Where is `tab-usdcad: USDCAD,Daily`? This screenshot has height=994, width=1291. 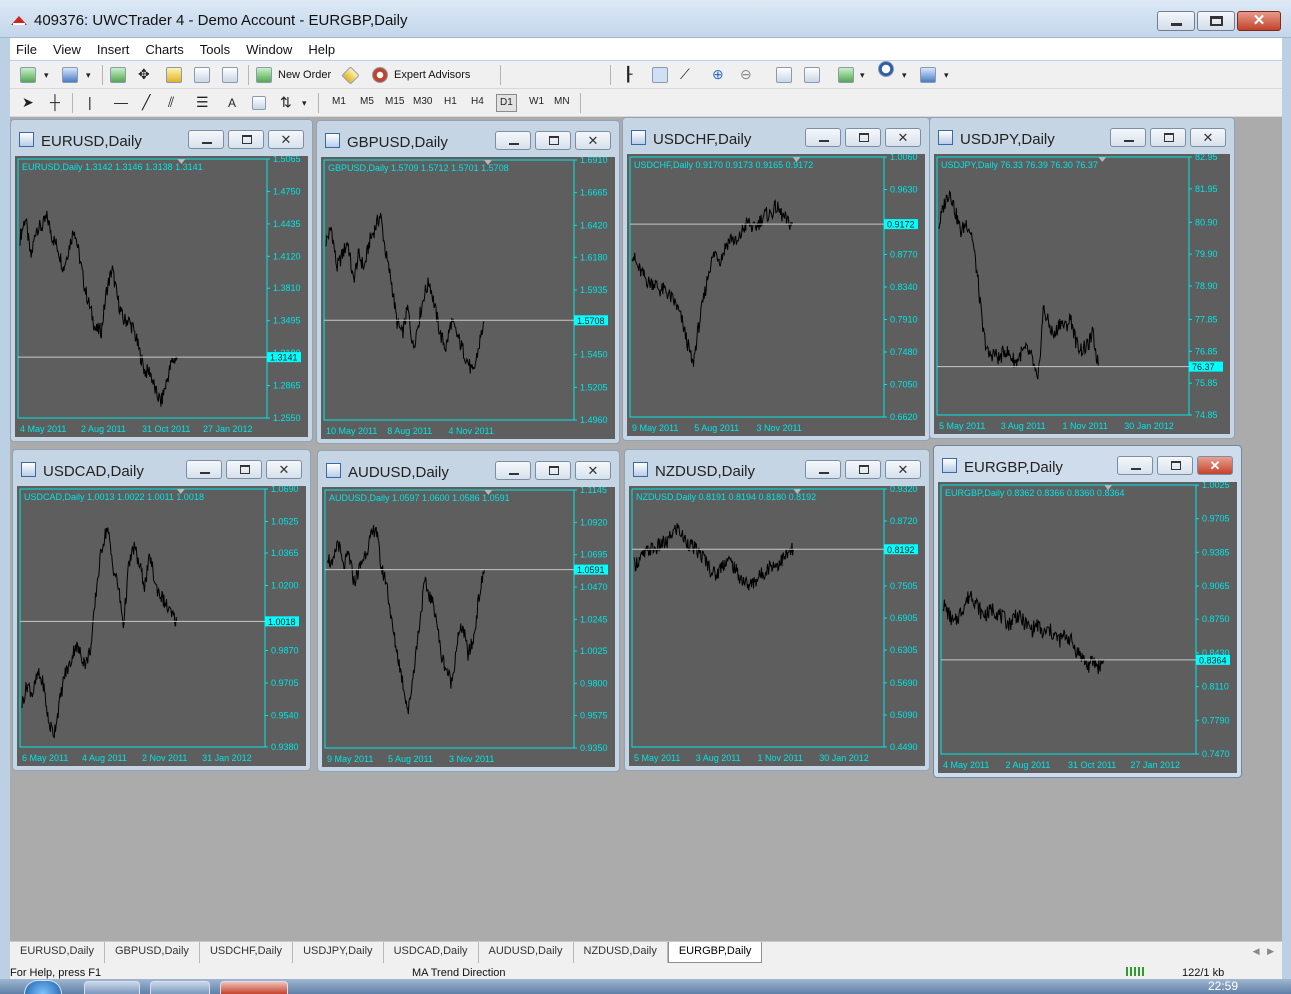
tab-usdcad: USDCAD,Daily is located at coordinates (431, 952).